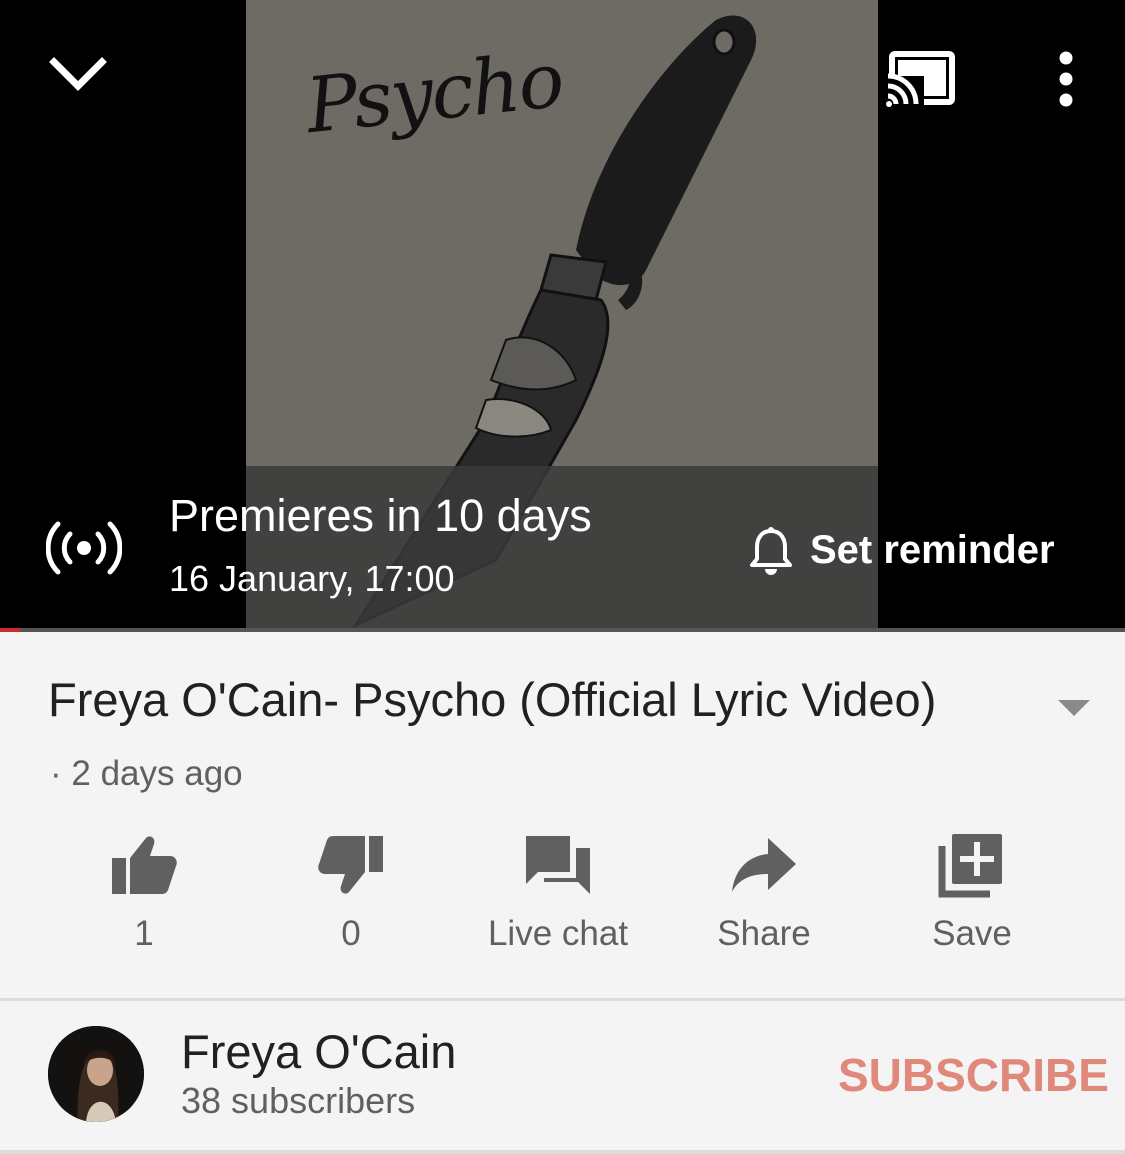 The height and width of the screenshot is (1154, 1125). I want to click on like-button: 1, so click(144, 896).